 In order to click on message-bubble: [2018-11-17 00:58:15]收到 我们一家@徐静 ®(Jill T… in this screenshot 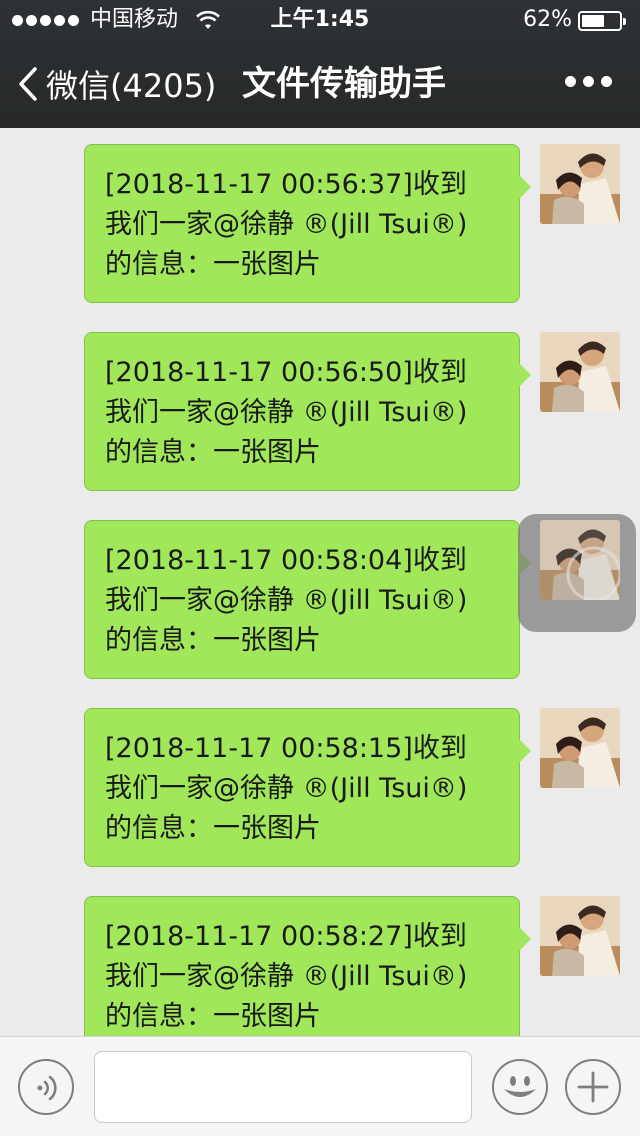, I will do `click(307, 787)`.